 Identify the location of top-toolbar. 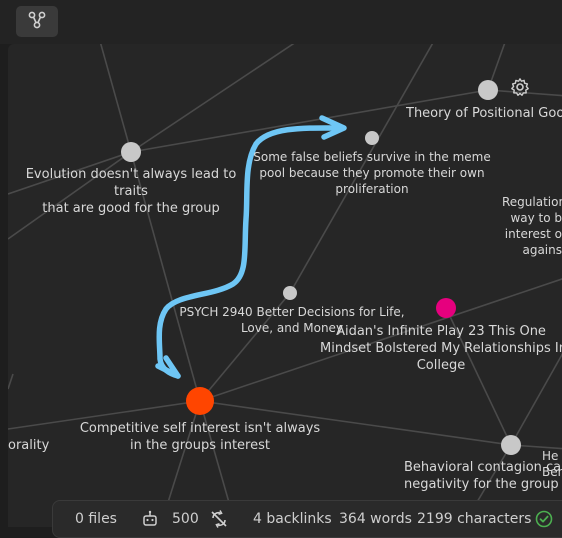
(281, 22).